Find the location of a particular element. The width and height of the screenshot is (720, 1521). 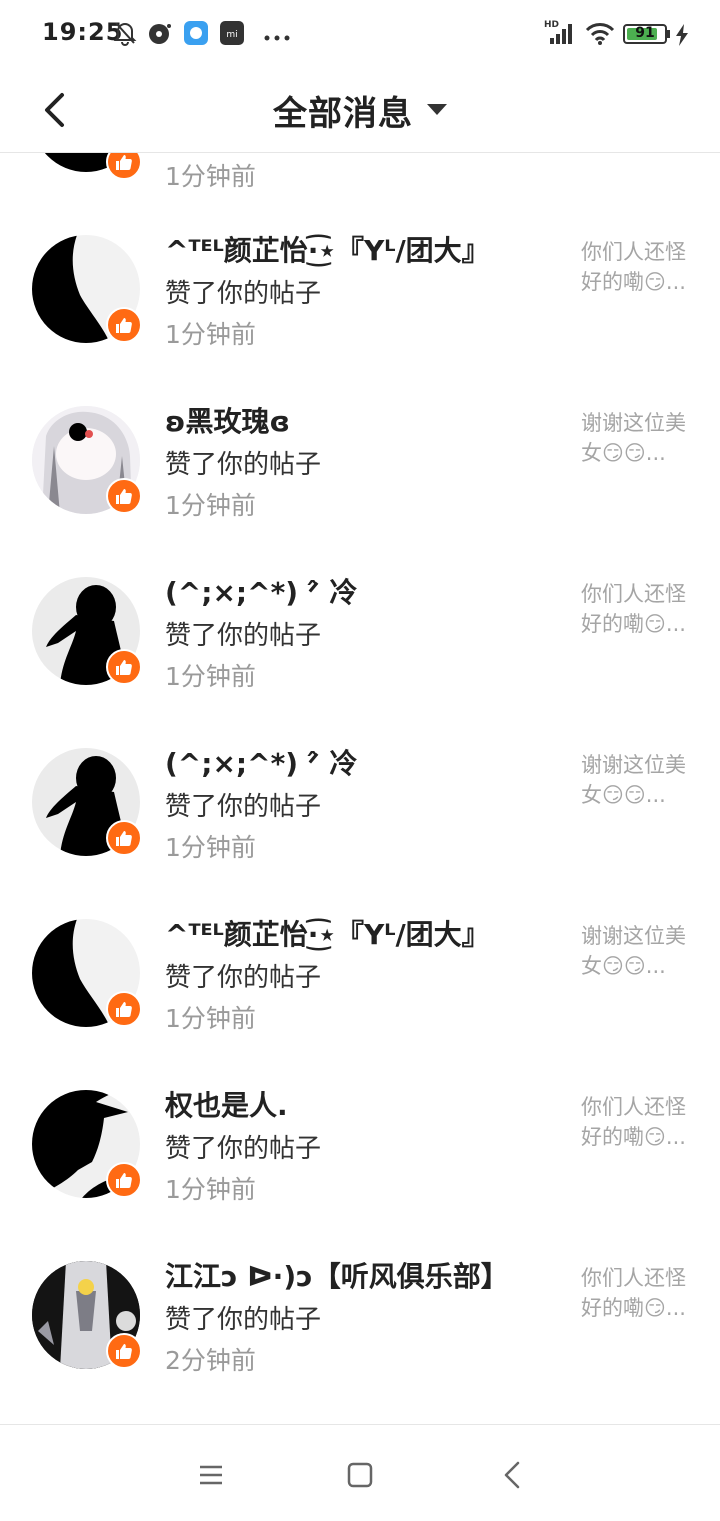

menu-icon is located at coordinates (211, 1475).